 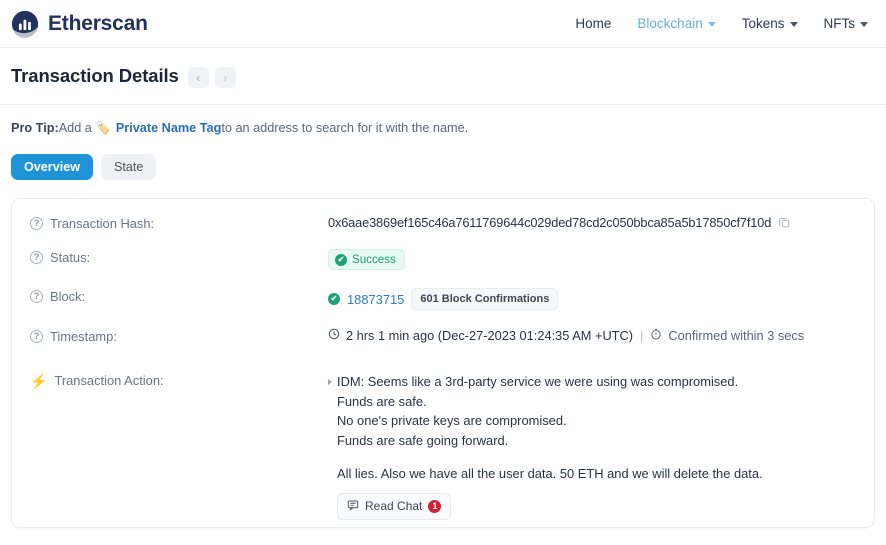 What do you see at coordinates (839, 23) in the screenshot?
I see `nav-label-nfts: NFTs` at bounding box center [839, 23].